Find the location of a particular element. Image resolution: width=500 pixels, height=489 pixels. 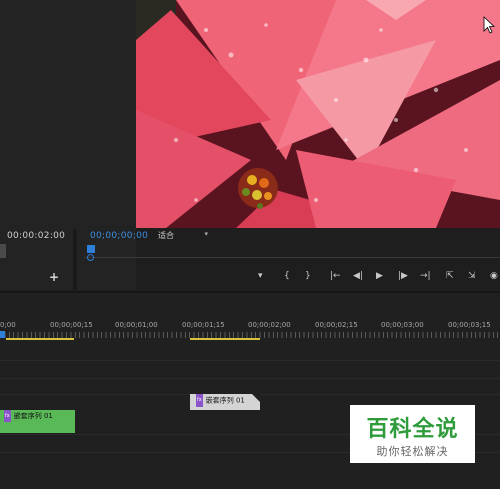

timeline-playhead is located at coordinates (2, 334).